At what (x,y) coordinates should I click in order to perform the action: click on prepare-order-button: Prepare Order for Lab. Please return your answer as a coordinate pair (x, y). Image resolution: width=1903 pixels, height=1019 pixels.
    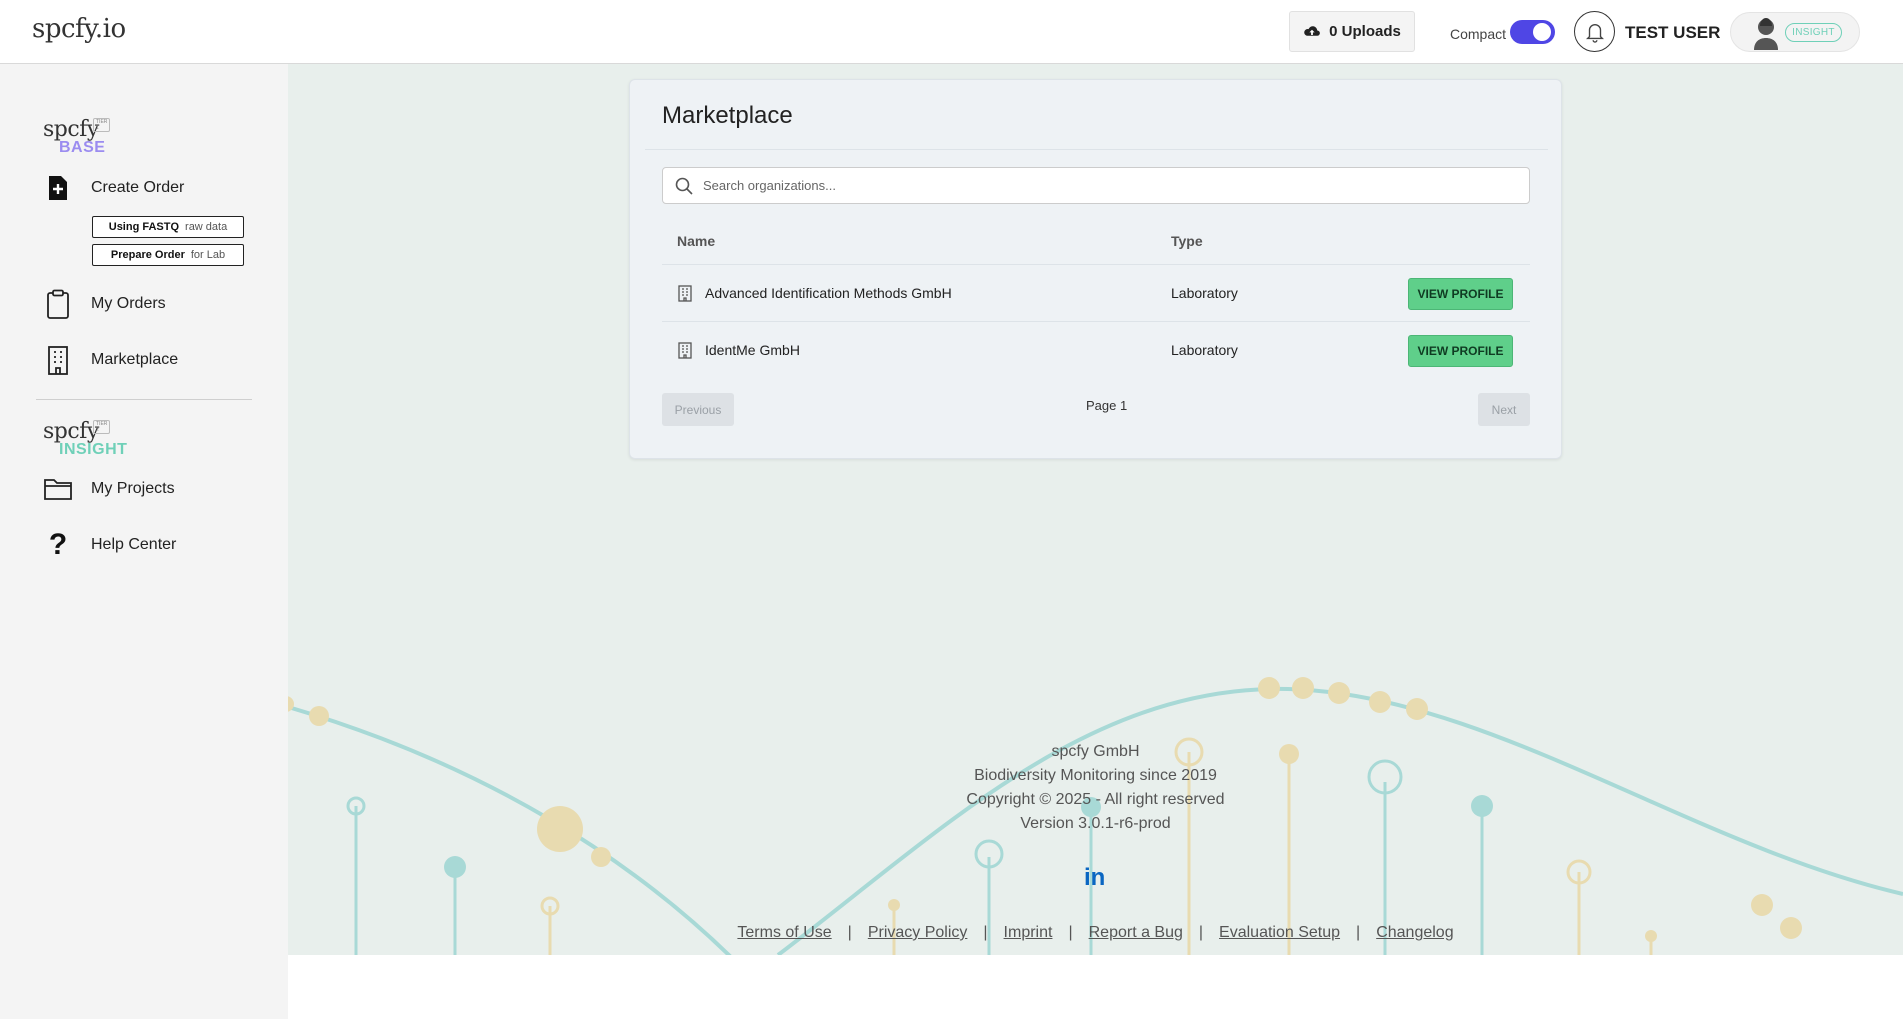
    Looking at the image, I should click on (168, 255).